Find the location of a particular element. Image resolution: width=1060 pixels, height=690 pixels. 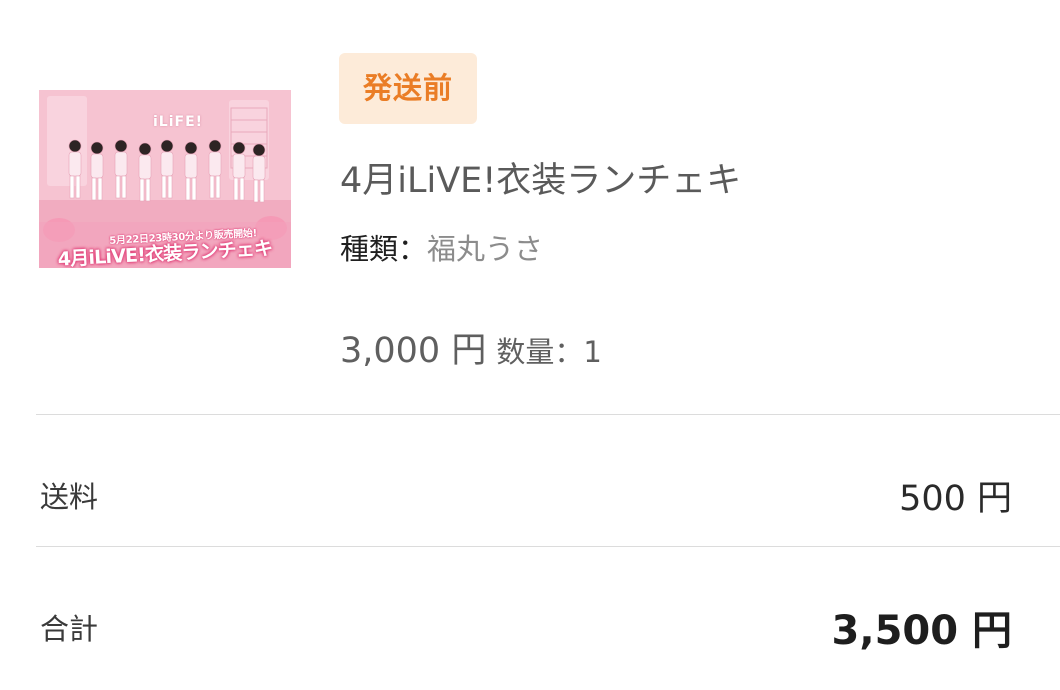

product-variant: 種類：福丸うさ is located at coordinates (441, 247).